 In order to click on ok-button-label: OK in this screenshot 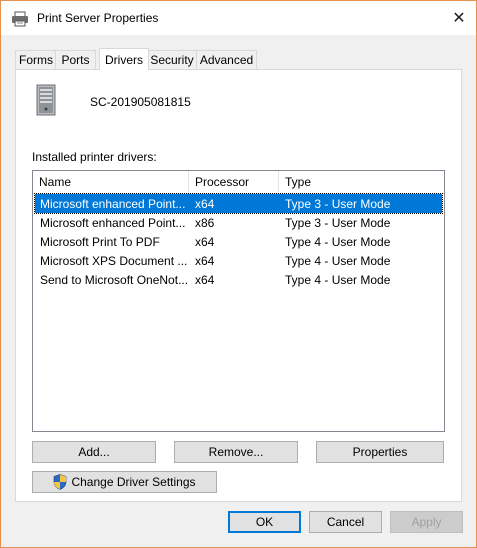, I will do `click(264, 522)`.